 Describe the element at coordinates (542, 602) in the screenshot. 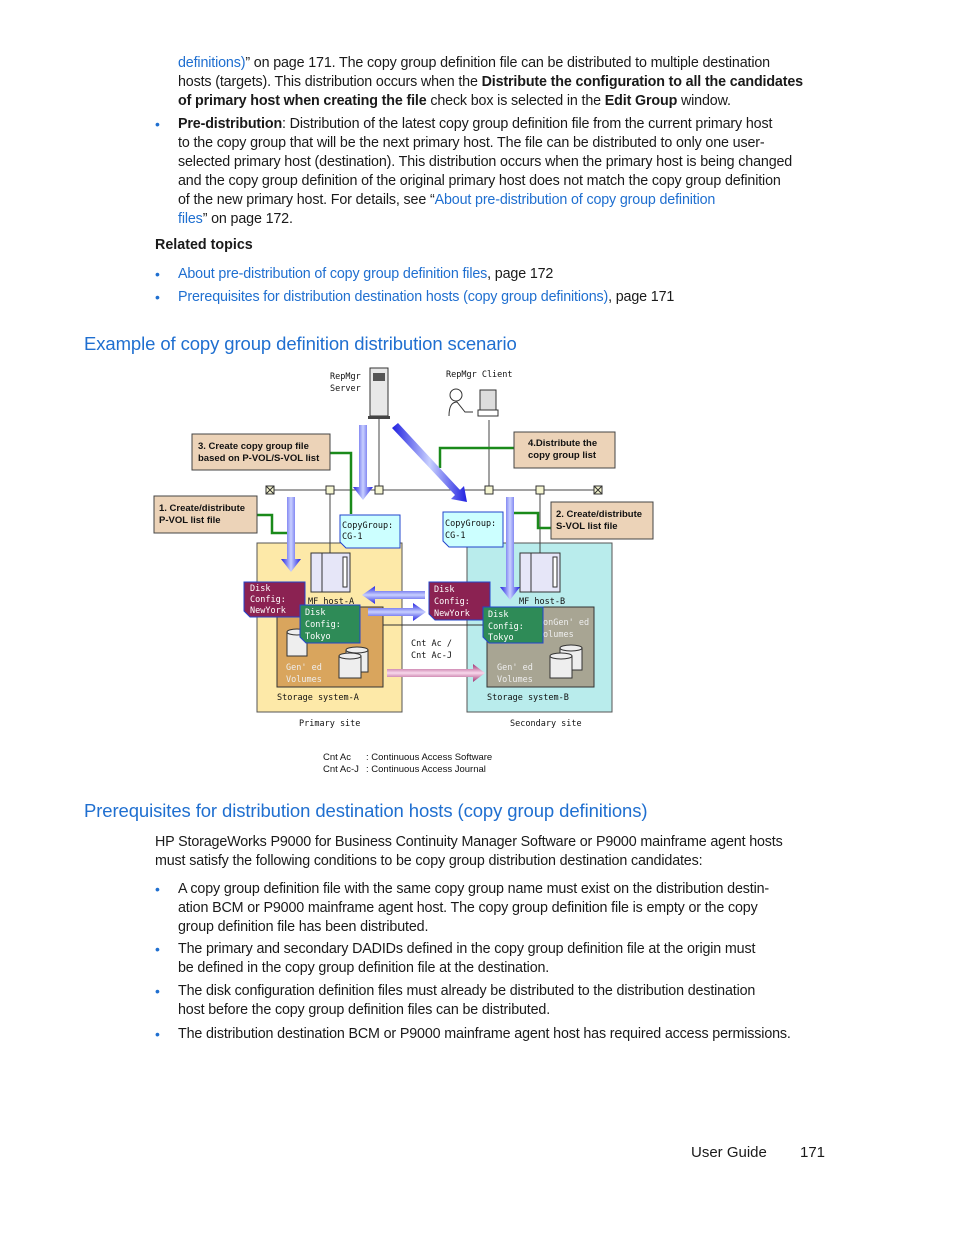

I see `label: MF host-B` at that location.